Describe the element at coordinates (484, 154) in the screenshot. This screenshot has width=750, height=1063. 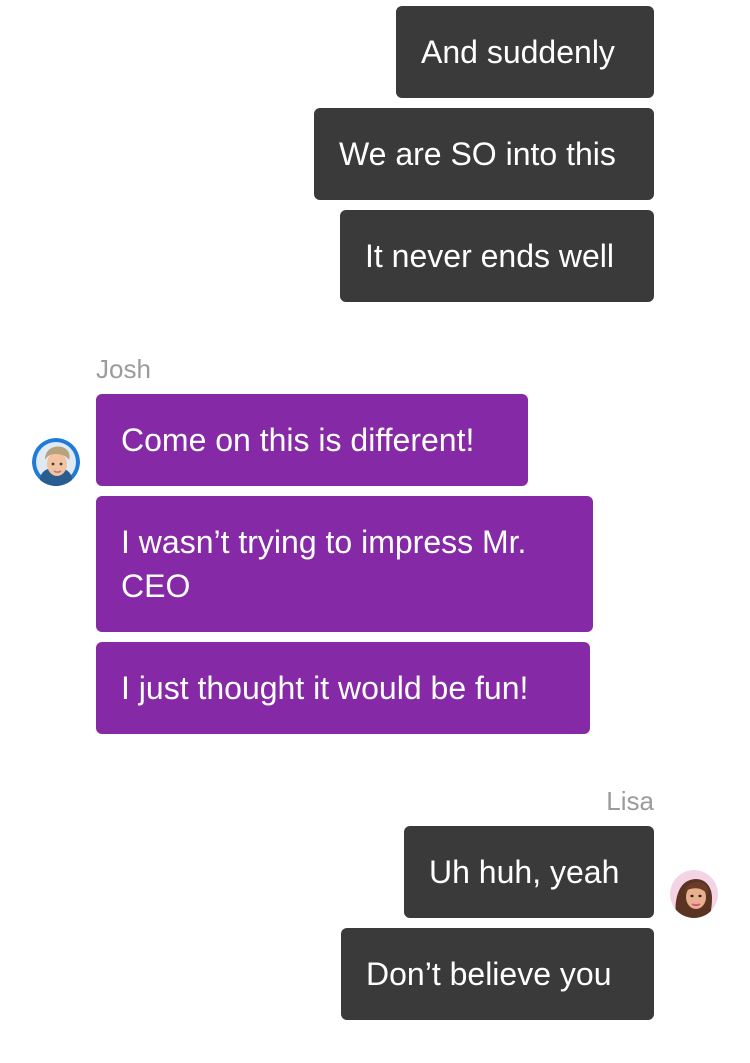
I see `message-bubble: We are SO into this` at that location.